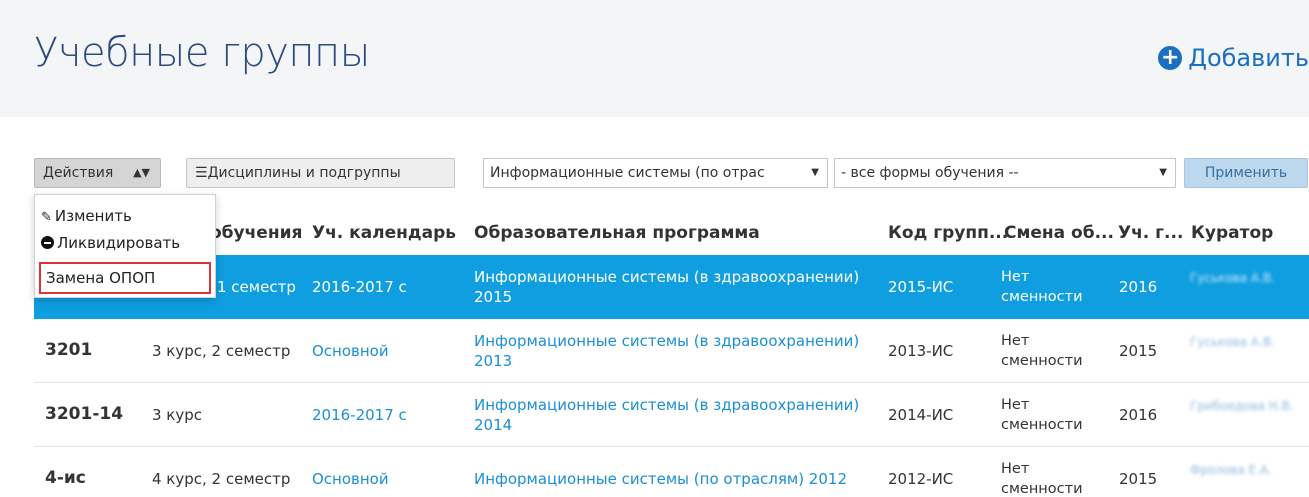 Image resolution: width=1309 pixels, height=497 pixels. I want to click on column-header-curator: Куратор, so click(1232, 233).